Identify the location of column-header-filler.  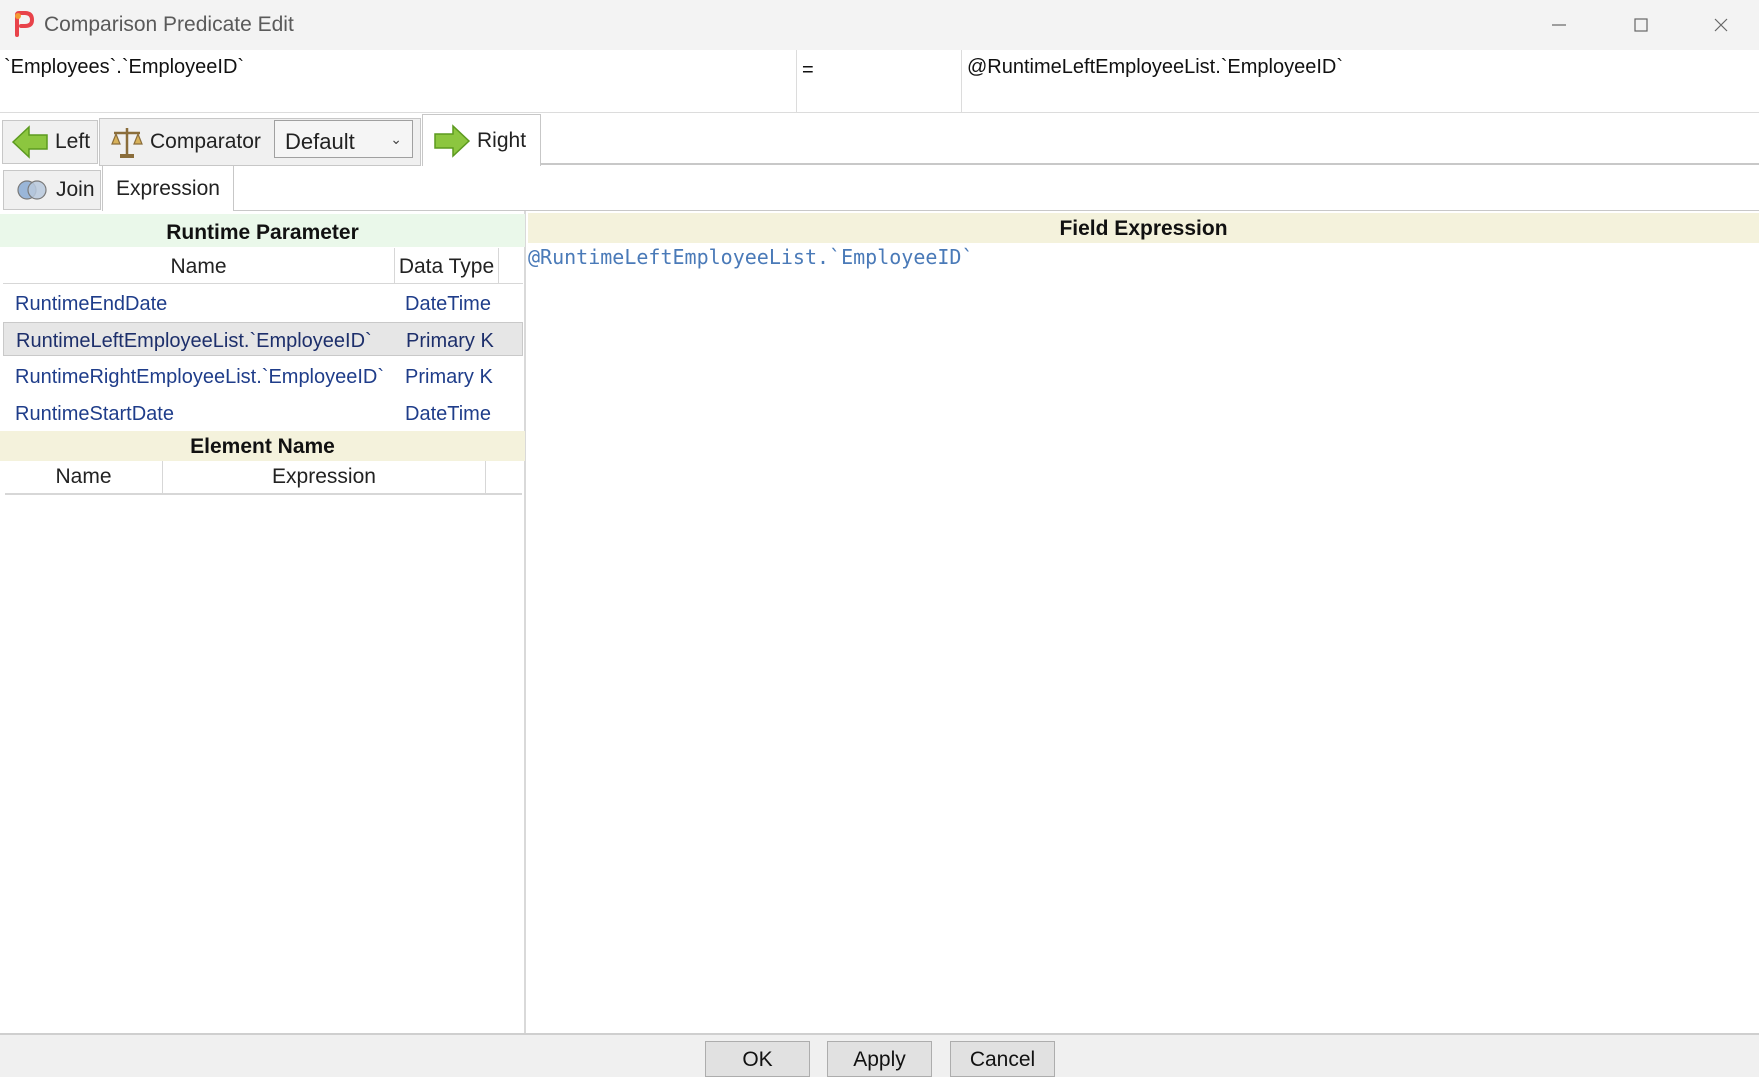
(511, 266).